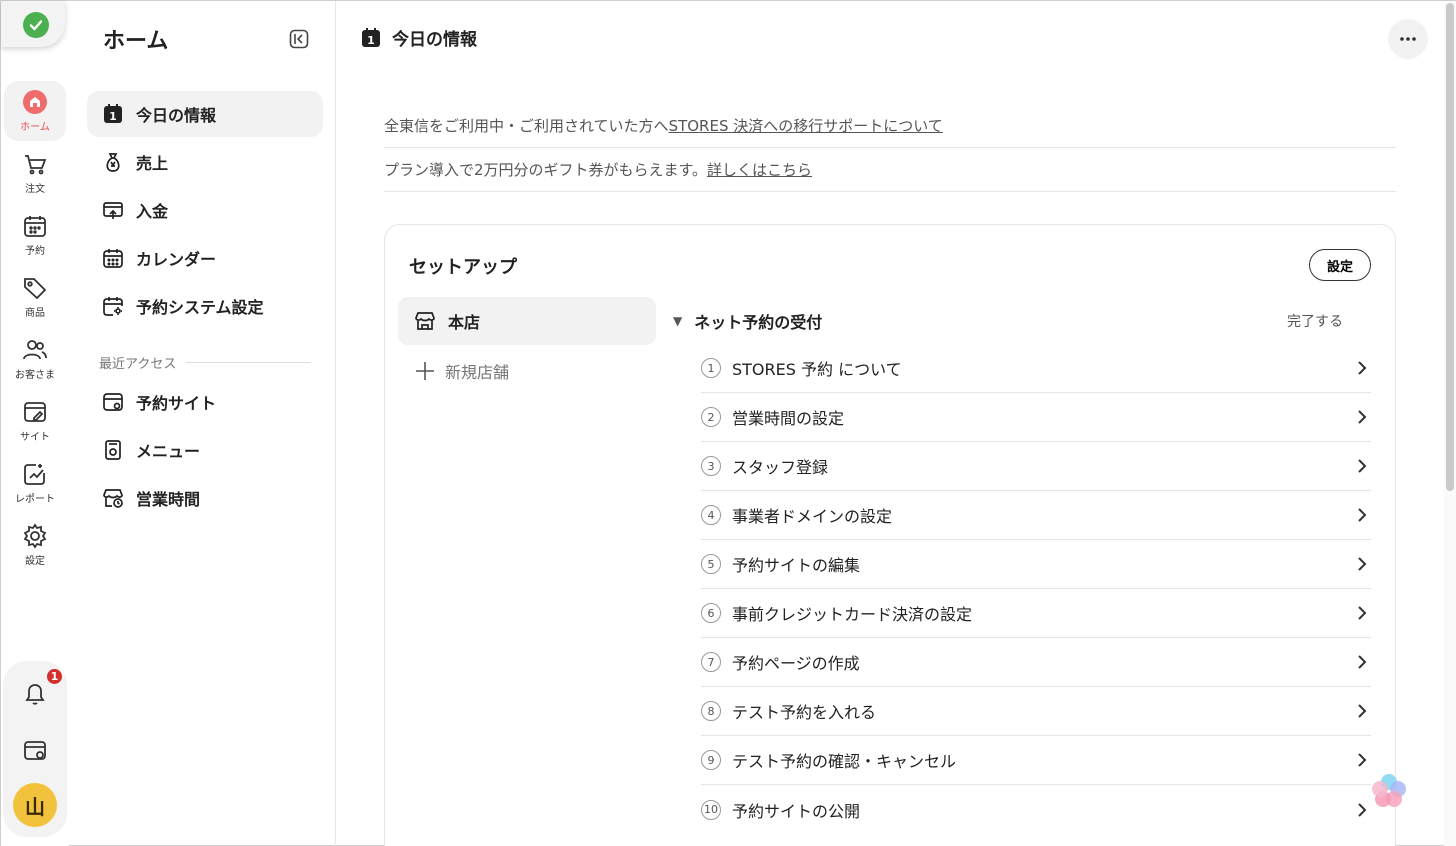  I want to click on sidebar-item-today: 1 今日の情報, so click(205, 114).